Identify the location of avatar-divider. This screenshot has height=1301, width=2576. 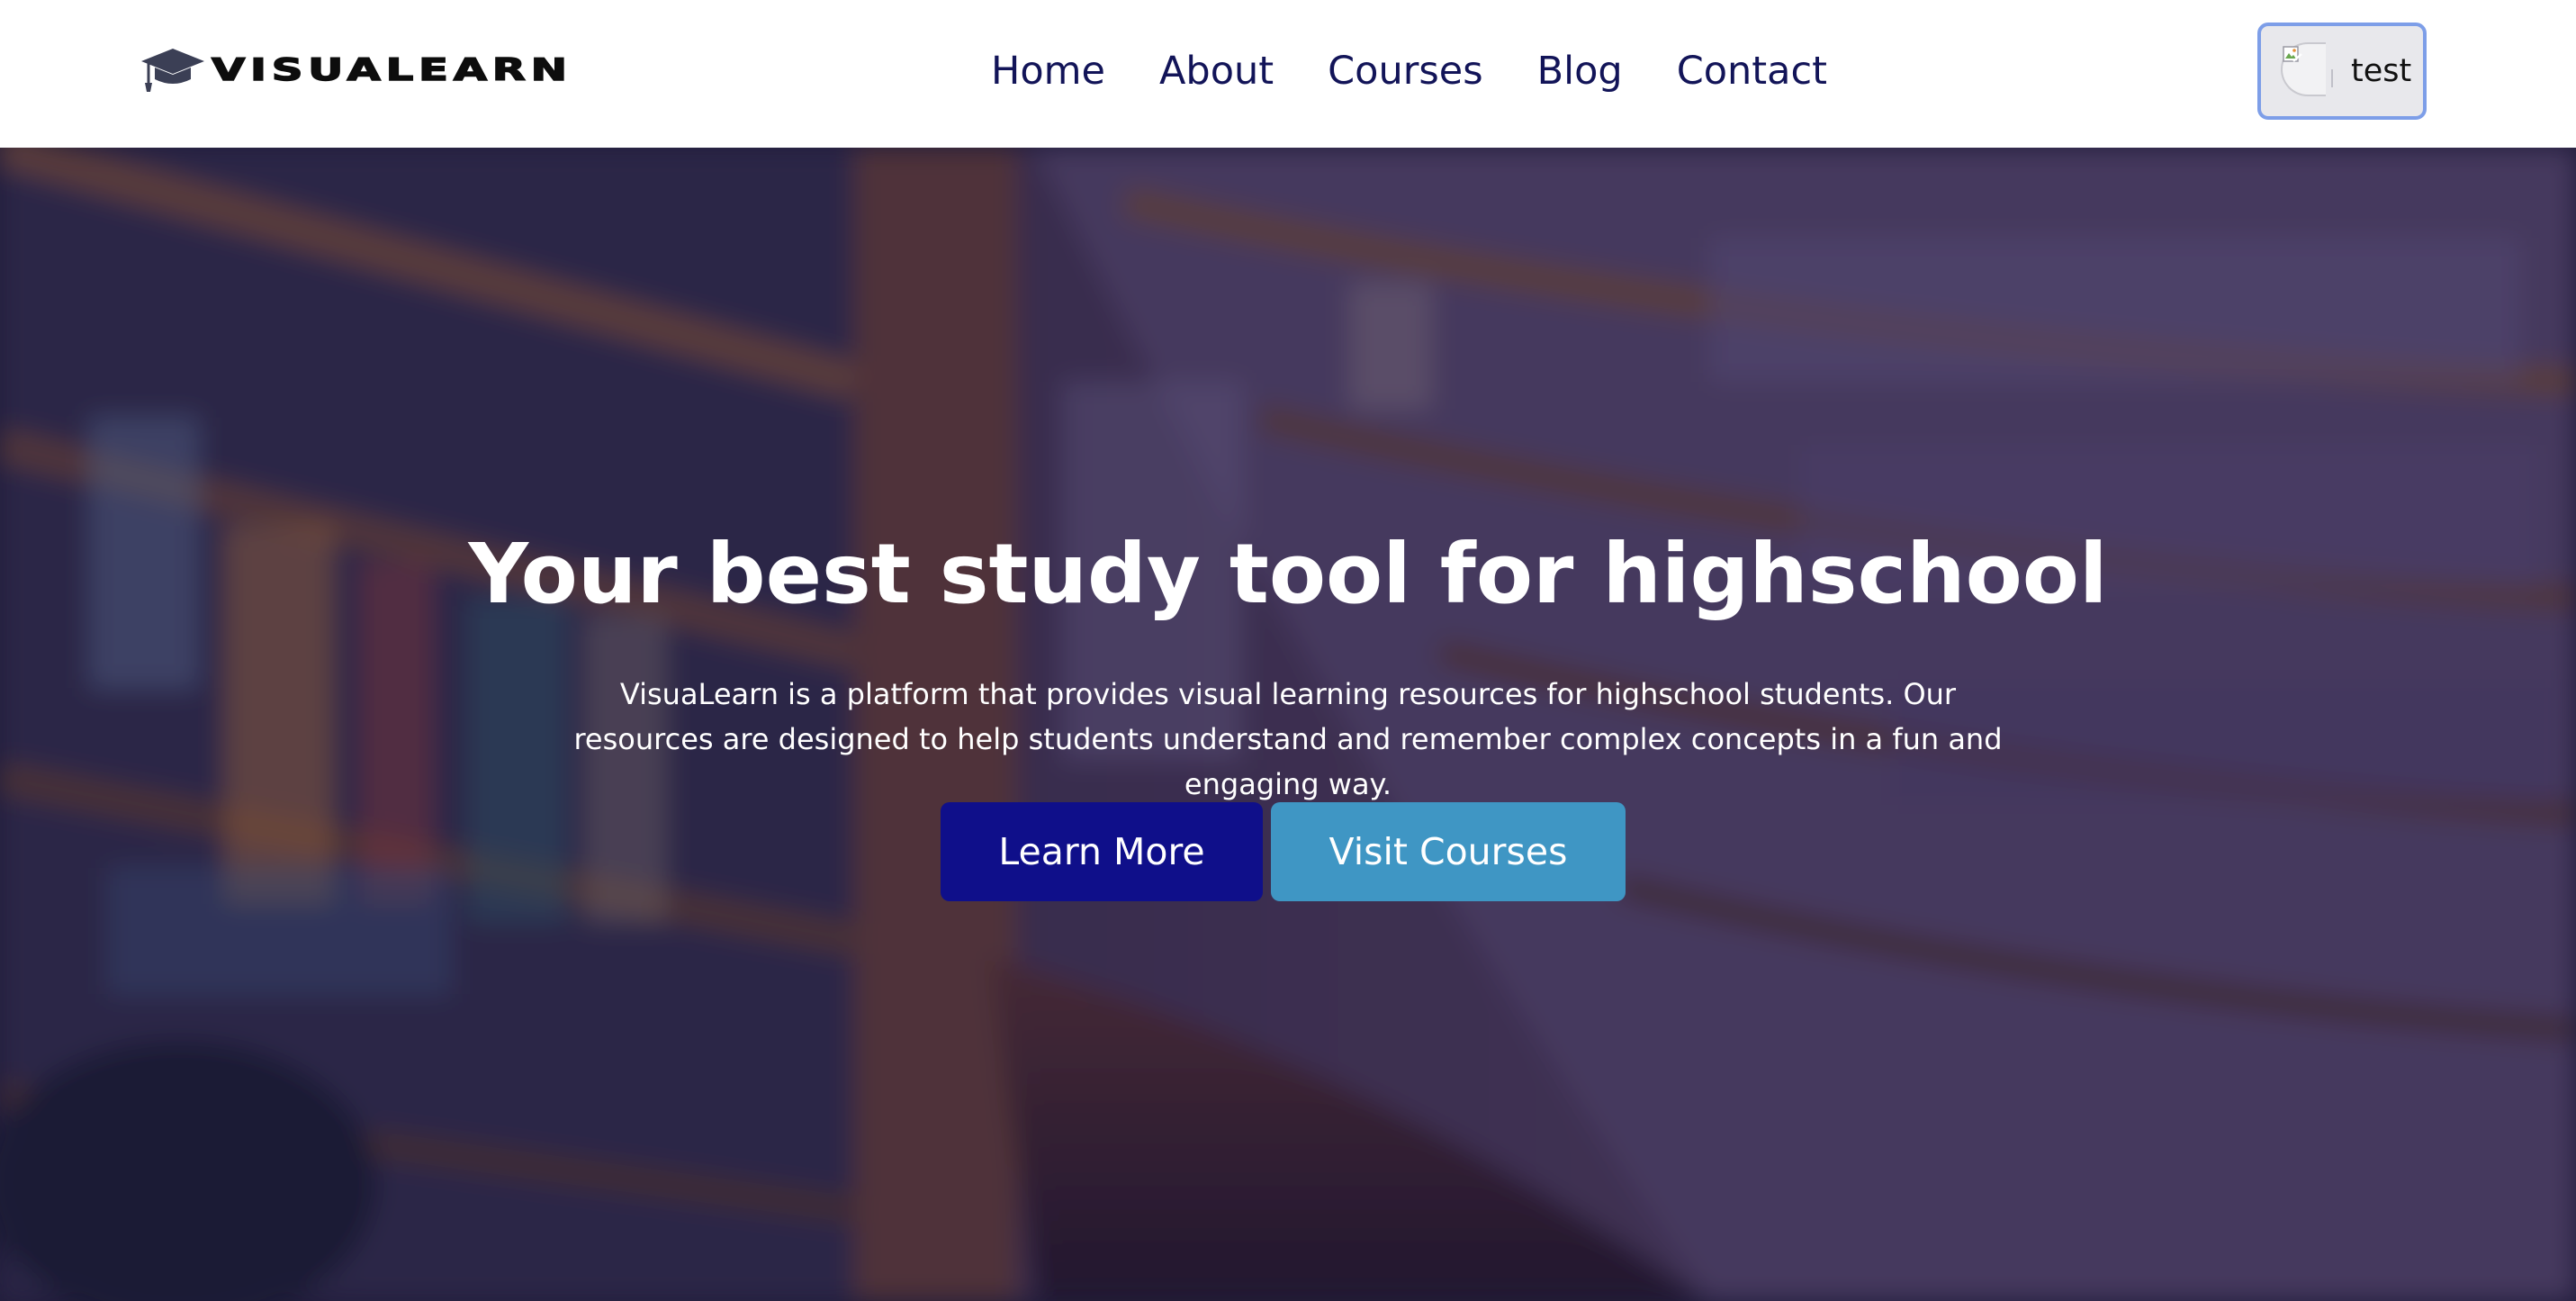
(2332, 78).